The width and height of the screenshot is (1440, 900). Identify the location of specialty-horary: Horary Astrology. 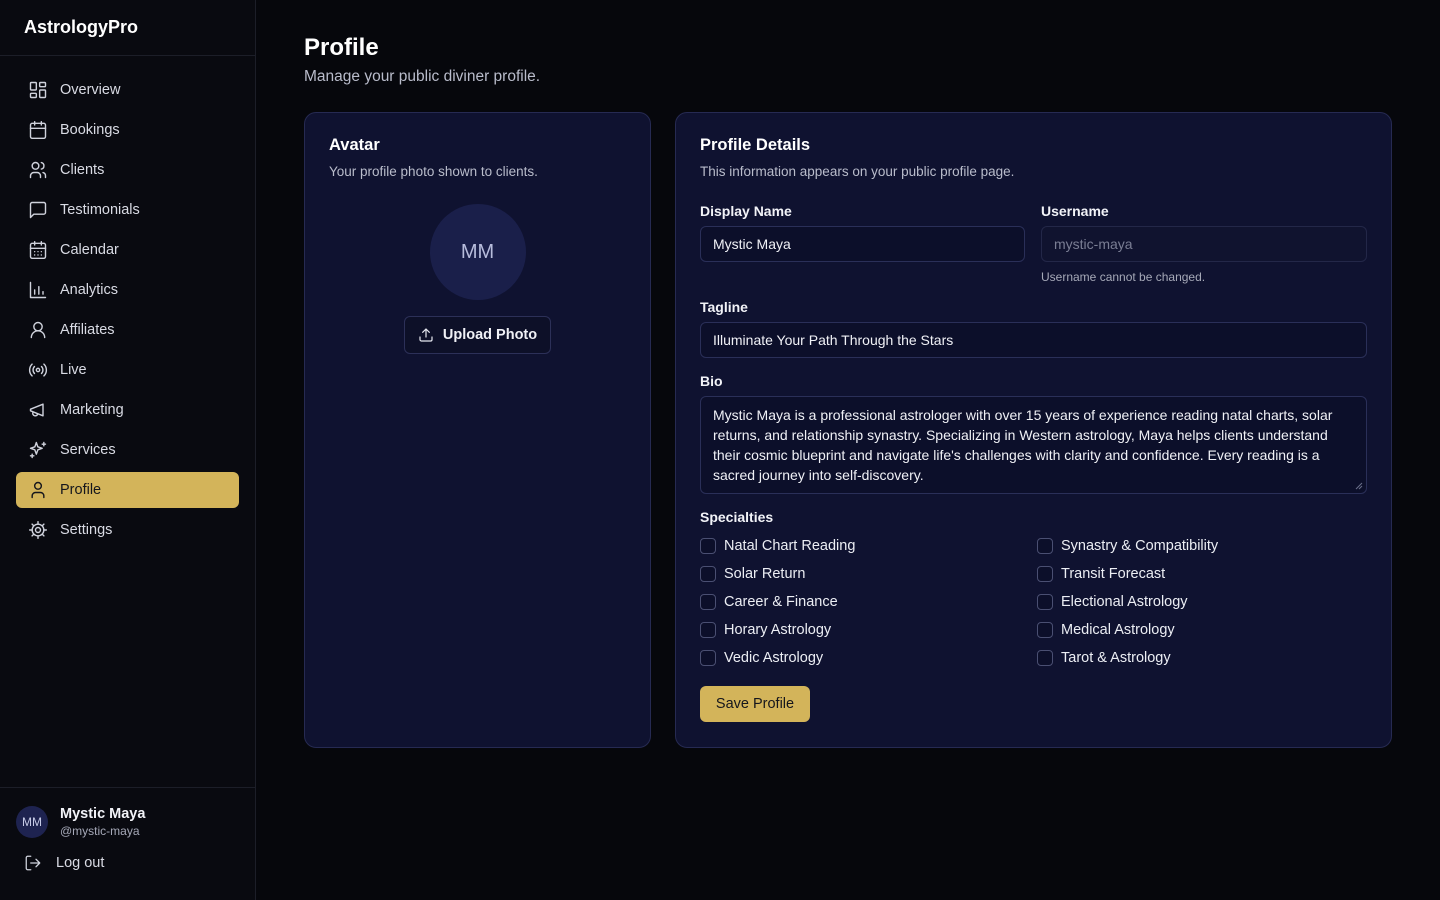
(868, 630).